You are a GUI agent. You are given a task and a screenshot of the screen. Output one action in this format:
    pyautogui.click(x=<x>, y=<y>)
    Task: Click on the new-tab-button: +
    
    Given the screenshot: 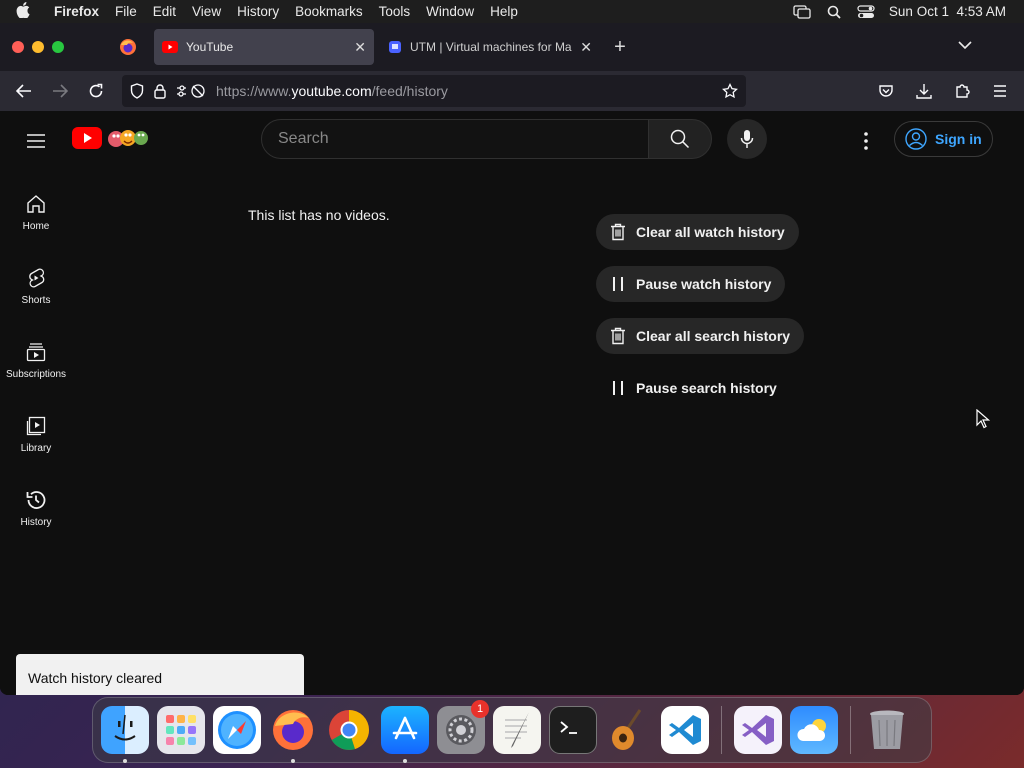 What is the action you would take?
    pyautogui.click(x=620, y=47)
    